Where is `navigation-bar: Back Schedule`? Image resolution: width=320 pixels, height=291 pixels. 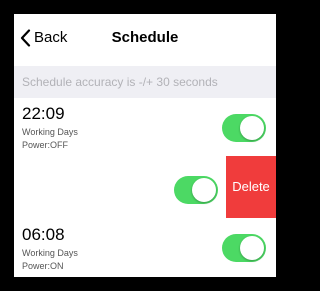
navigation-bar: Back Schedule is located at coordinates (145, 36).